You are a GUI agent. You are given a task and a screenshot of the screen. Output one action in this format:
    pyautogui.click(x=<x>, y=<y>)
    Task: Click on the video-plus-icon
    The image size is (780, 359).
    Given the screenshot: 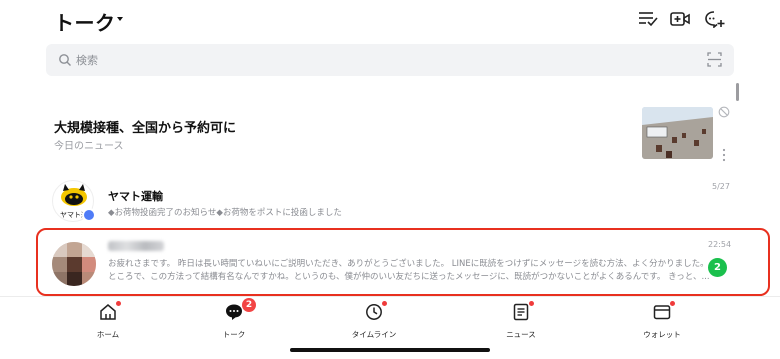 What is the action you would take?
    pyautogui.click(x=680, y=19)
    